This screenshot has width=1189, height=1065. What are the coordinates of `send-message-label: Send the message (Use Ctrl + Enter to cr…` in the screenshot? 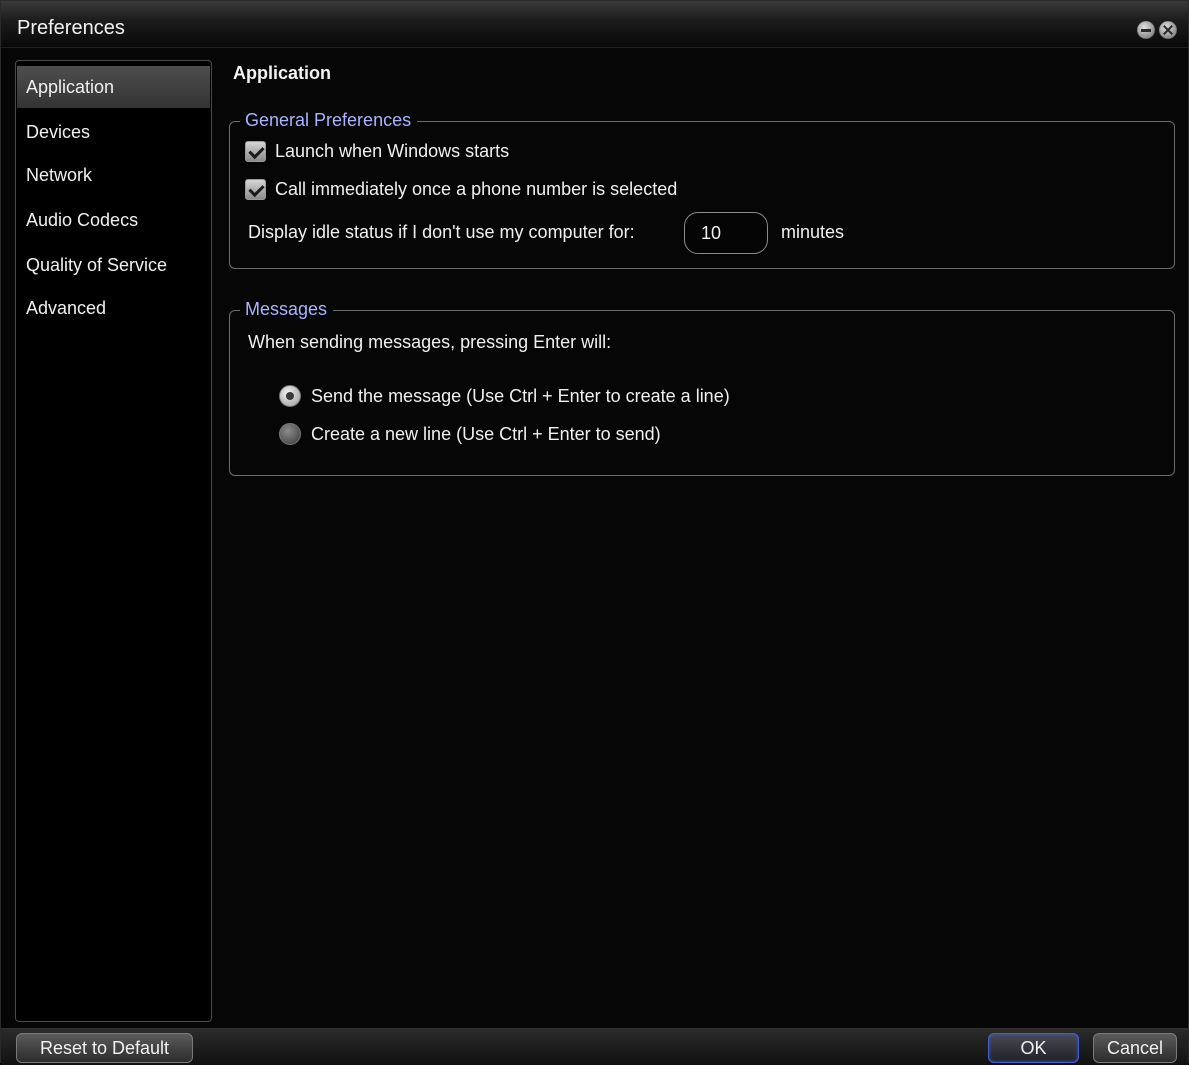 It's located at (520, 396).